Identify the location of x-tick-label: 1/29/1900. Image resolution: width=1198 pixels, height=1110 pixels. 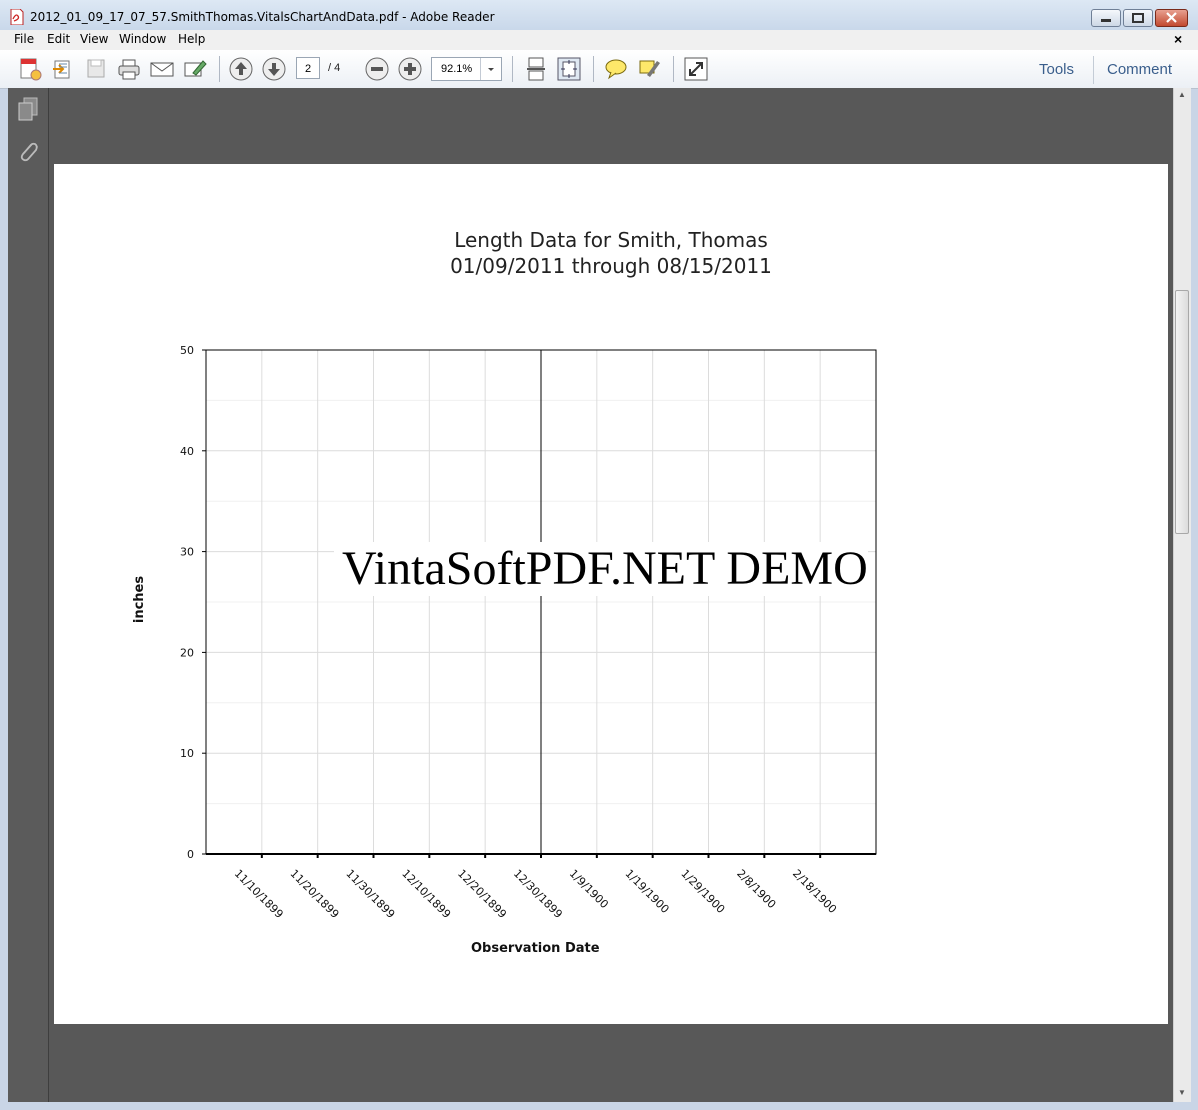
(702, 891).